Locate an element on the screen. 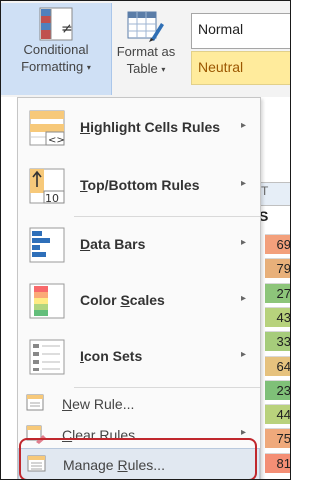 The width and height of the screenshot is (320, 482). conditional-formatting-icon: ≠ is located at coordinates (56, 24).